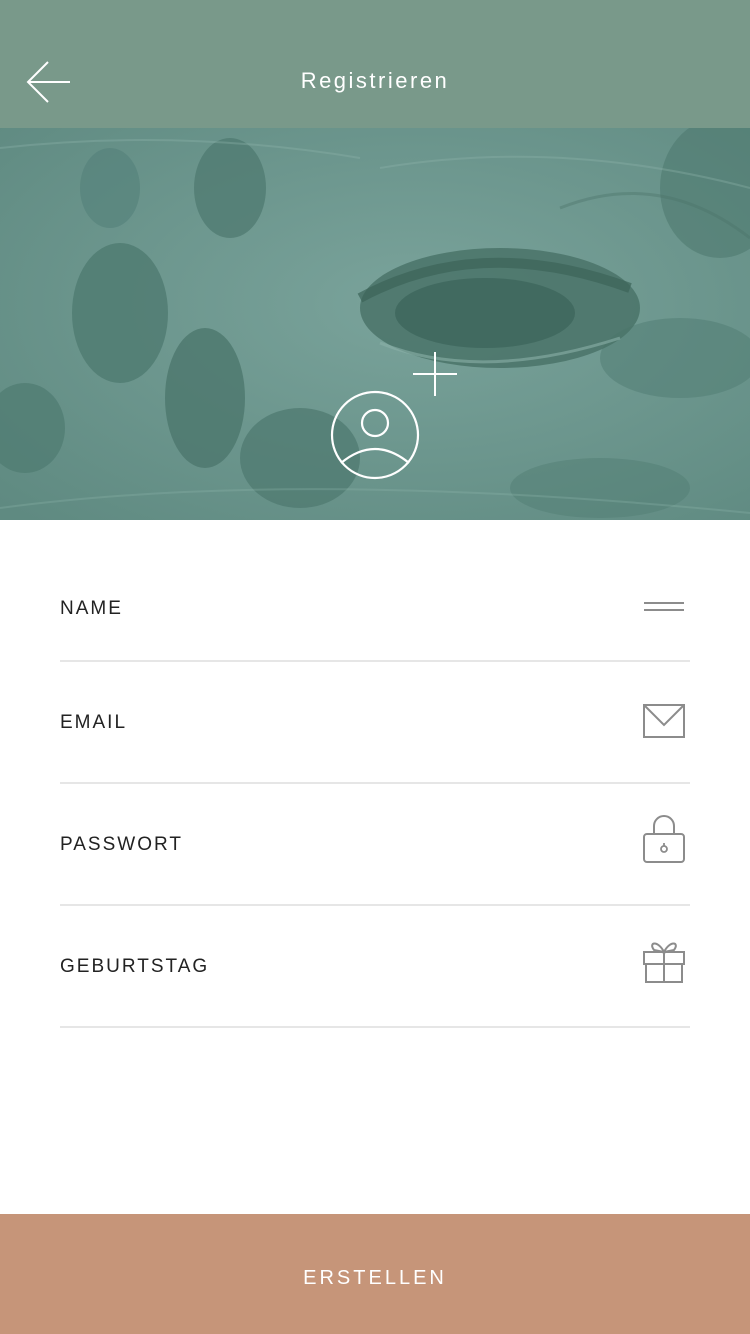  What do you see at coordinates (375, 64) in the screenshot?
I see `app-header: Registrieren` at bounding box center [375, 64].